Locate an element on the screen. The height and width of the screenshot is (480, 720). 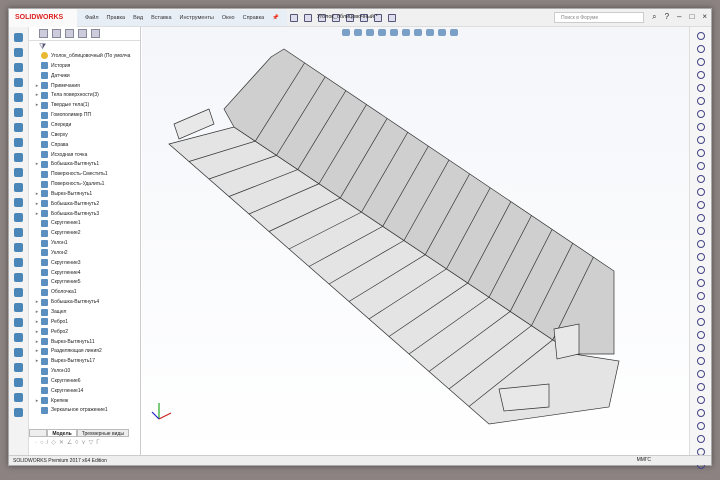
search-icon: ⌕ is located at coordinates (654, 17).